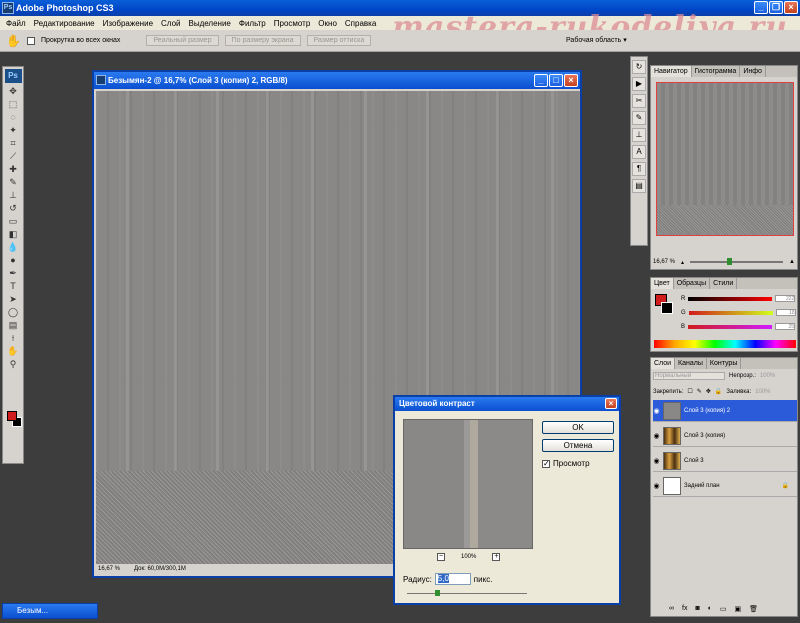 The height and width of the screenshot is (623, 800). Describe the element at coordinates (578, 445) in the screenshot. I see `cancel-button: Отмена` at that location.